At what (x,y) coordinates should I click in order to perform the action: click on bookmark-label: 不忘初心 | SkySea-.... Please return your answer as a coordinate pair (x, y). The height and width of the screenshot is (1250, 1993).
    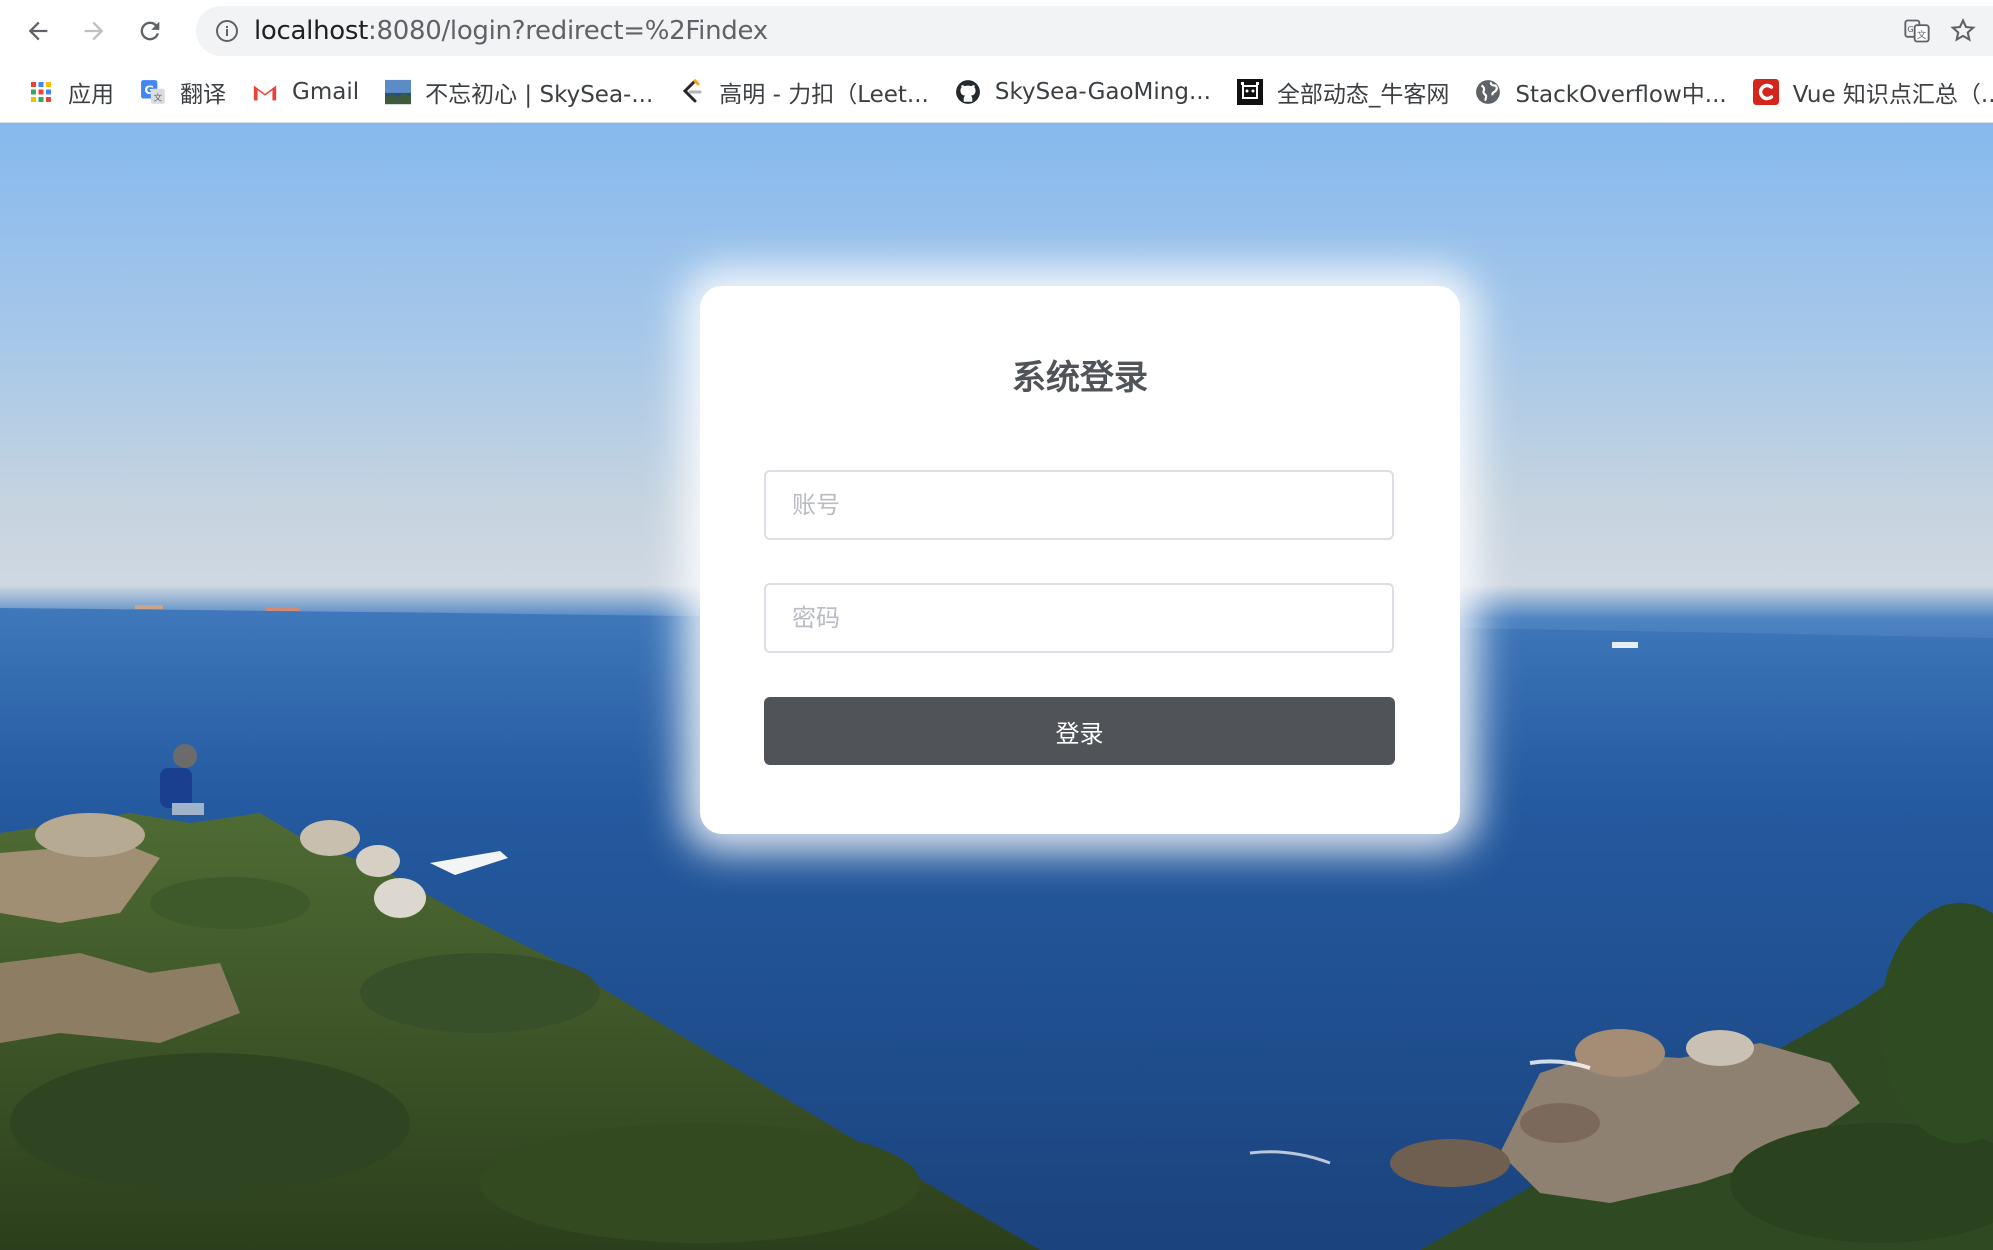
    Looking at the image, I should click on (539, 95).